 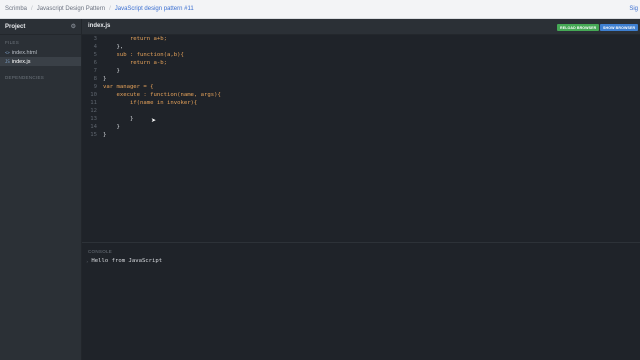 I want to click on code-text: execute : function(name, args){, so click(x=162, y=95).